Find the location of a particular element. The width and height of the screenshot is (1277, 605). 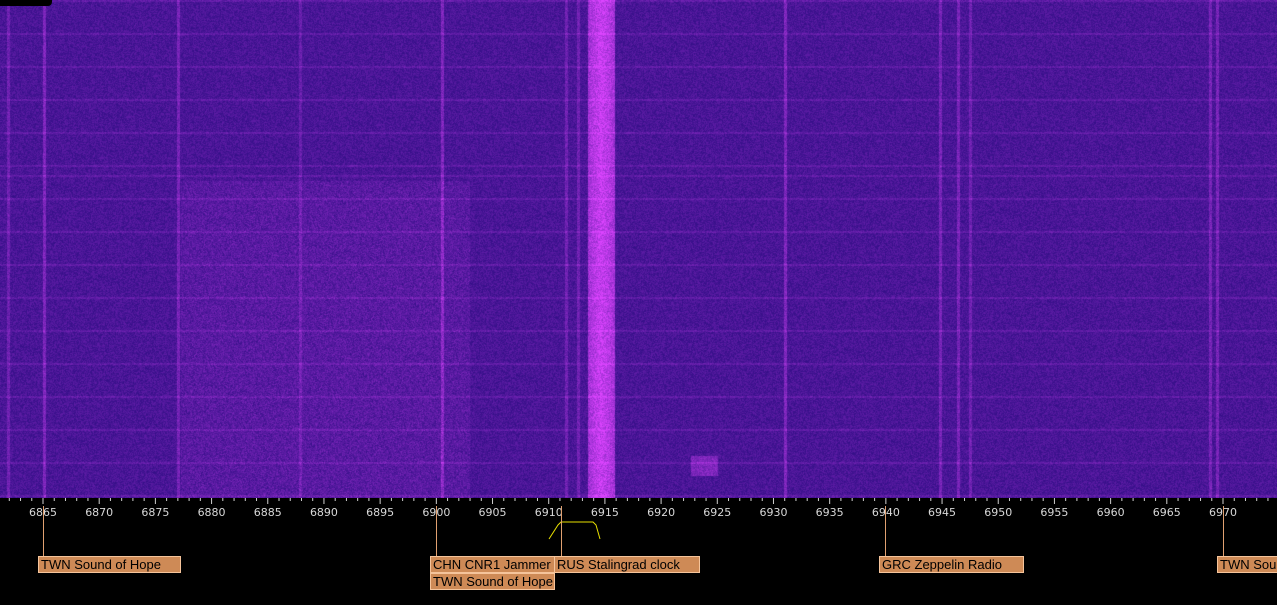

tick-label: 6945 is located at coordinates (942, 512).